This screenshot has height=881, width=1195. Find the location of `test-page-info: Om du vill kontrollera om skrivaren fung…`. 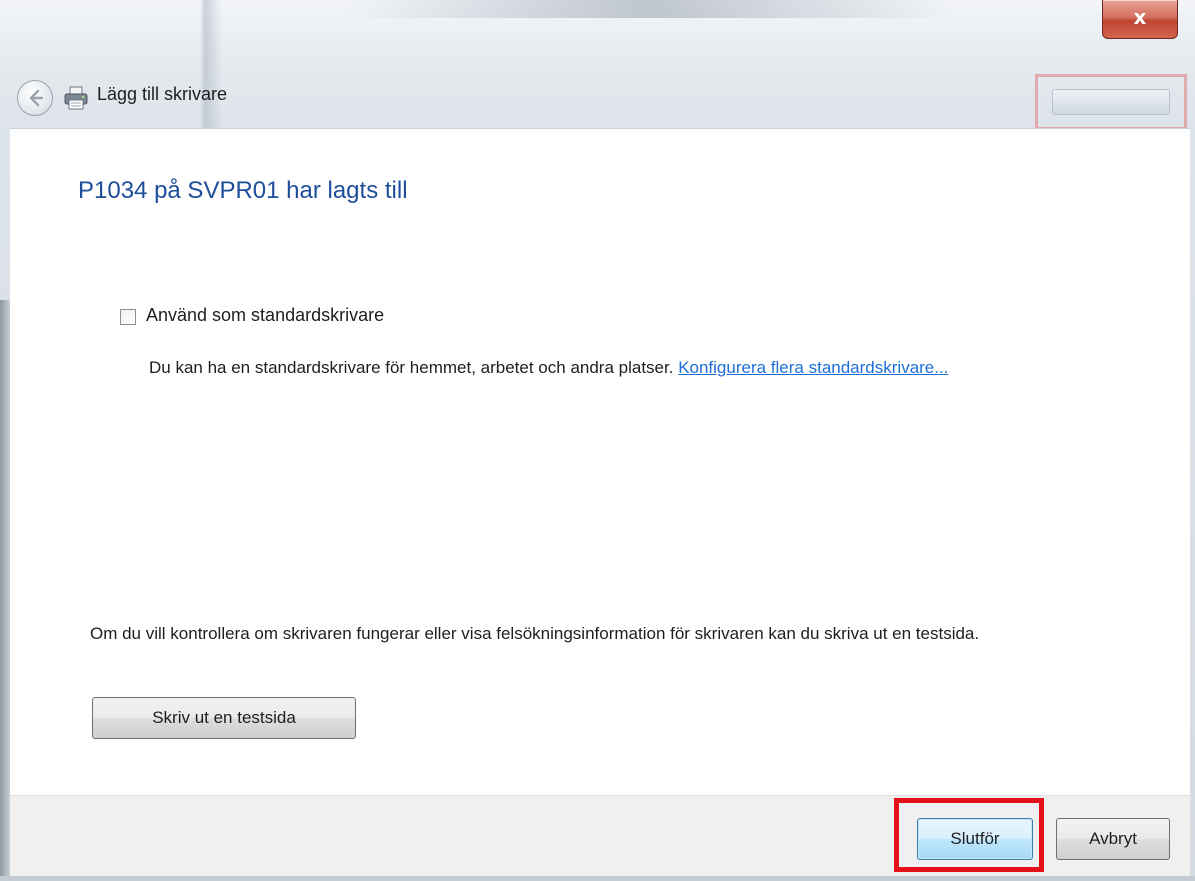

test-page-info: Om du vill kontrollera om skrivaren fung… is located at coordinates (535, 633).